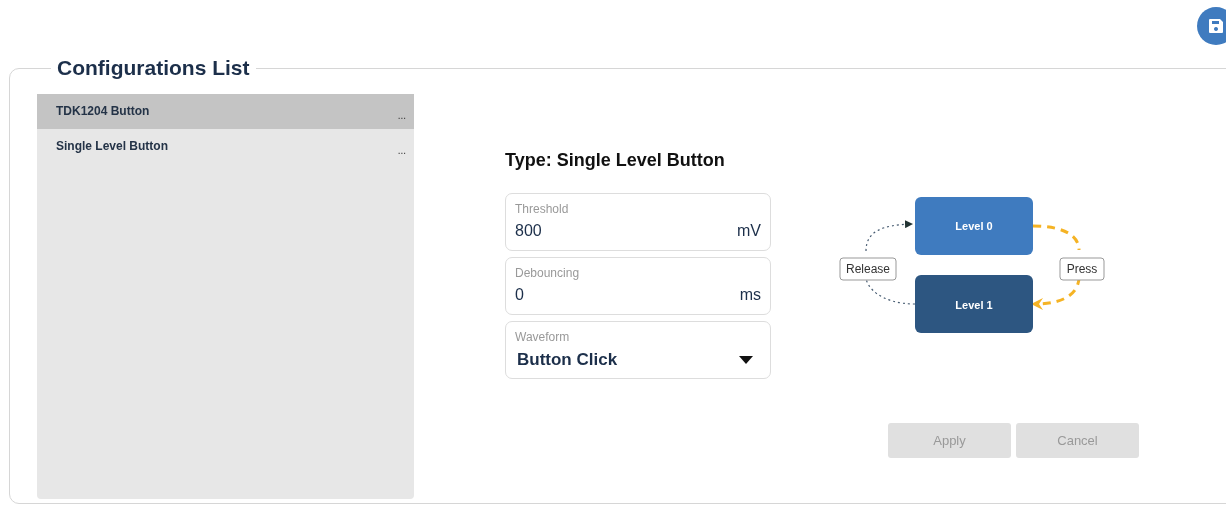  I want to click on release-label: Release, so click(868, 269).